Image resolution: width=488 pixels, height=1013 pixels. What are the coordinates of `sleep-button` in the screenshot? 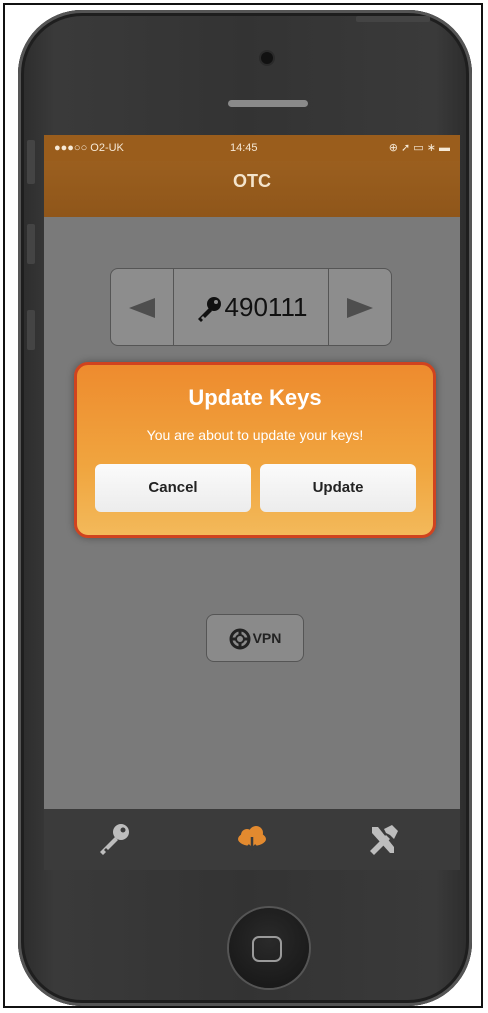 It's located at (393, 19).